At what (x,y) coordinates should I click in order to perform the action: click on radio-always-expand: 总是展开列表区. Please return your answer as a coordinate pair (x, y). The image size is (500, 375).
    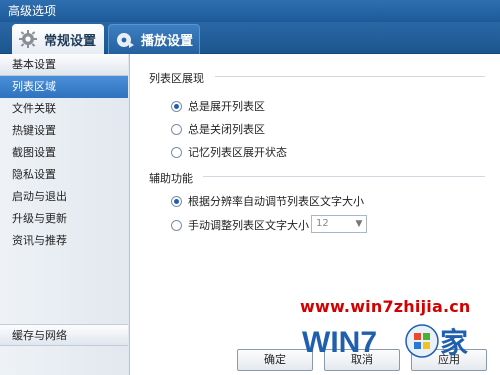
    Looking at the image, I should click on (218, 106).